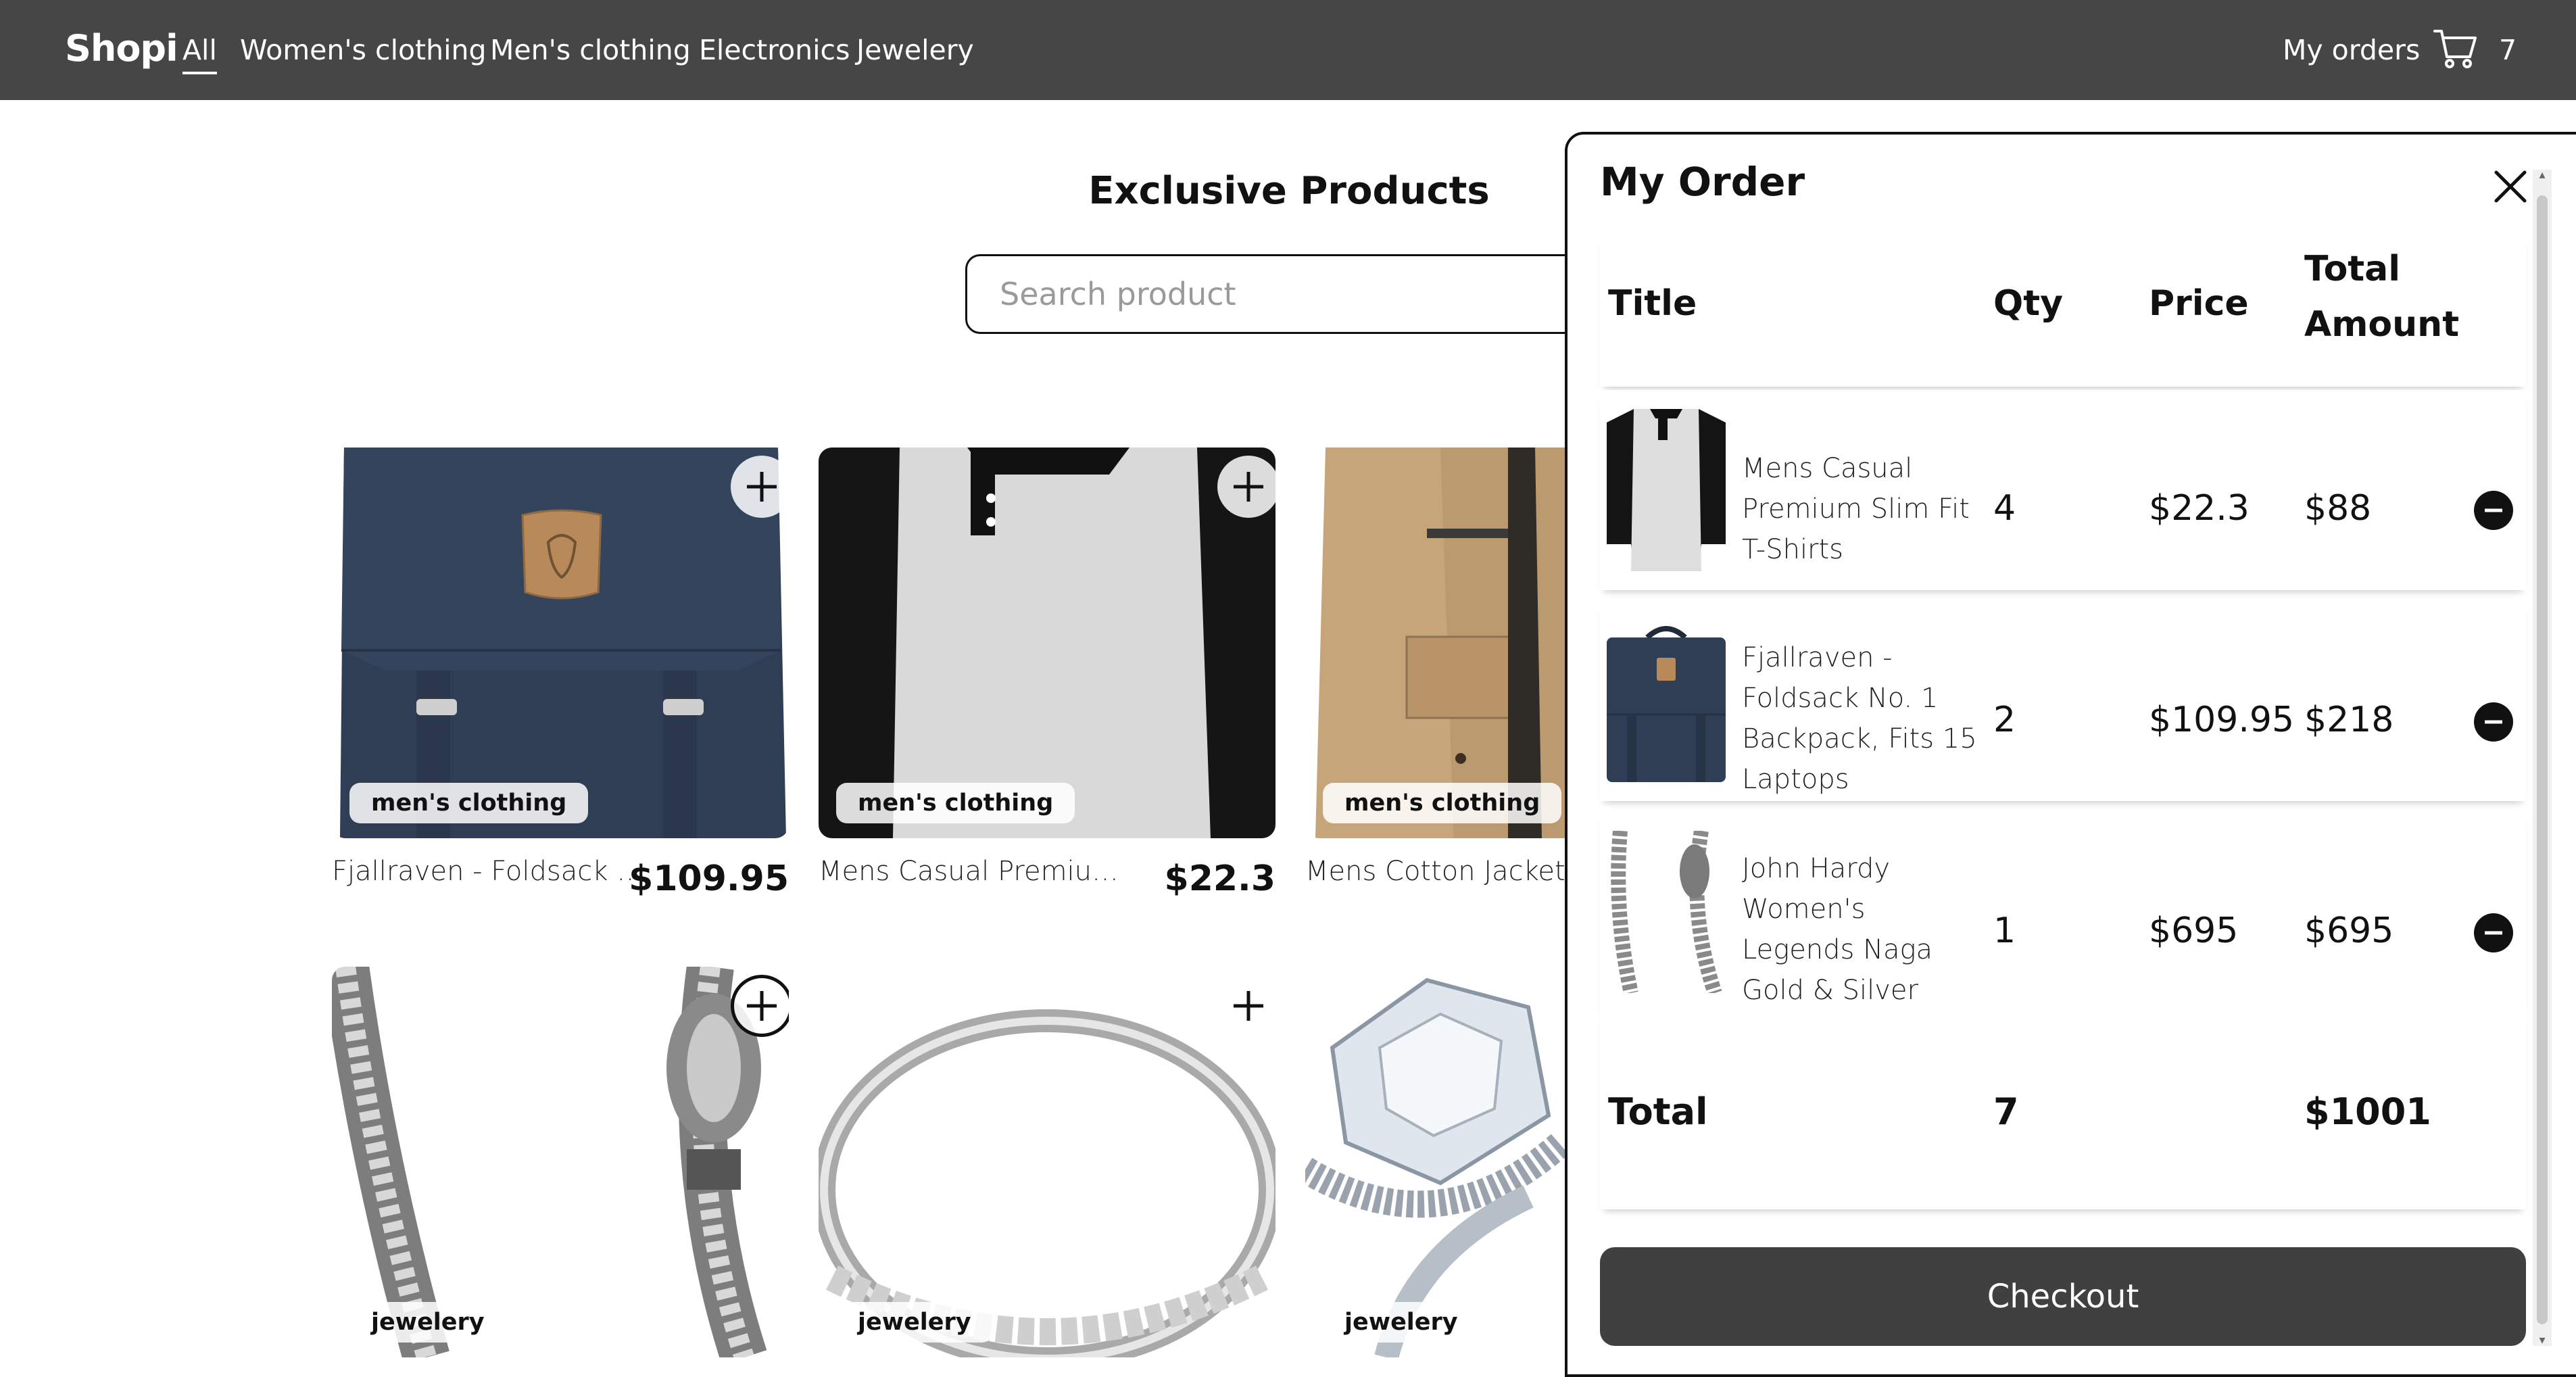  What do you see at coordinates (2542, 175) in the screenshot?
I see `scroll-up-arrow-icon: ▴` at bounding box center [2542, 175].